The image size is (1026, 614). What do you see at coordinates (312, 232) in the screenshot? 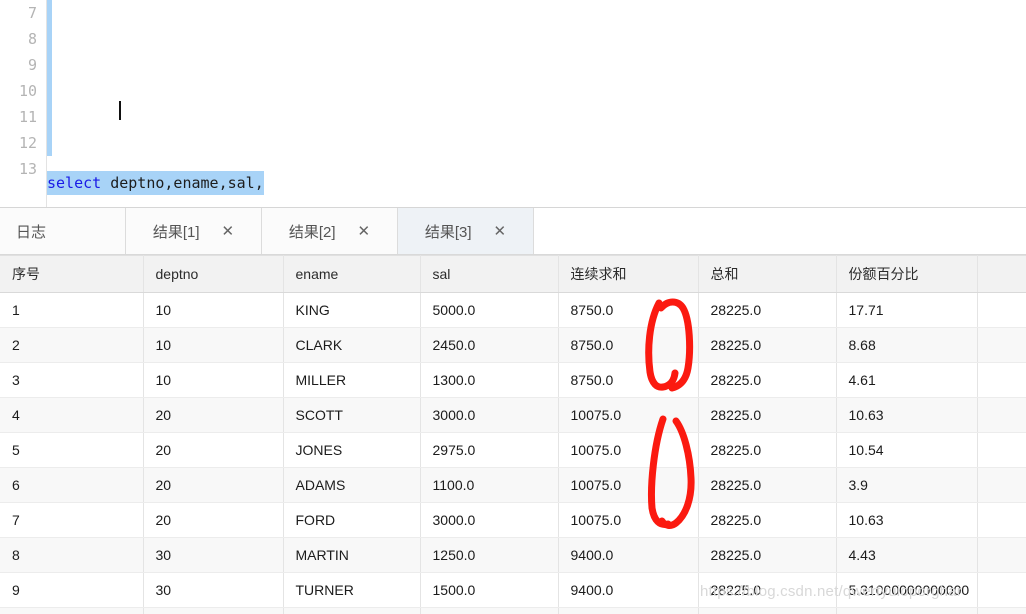
I see `tab-label: 结果[2]` at bounding box center [312, 232].